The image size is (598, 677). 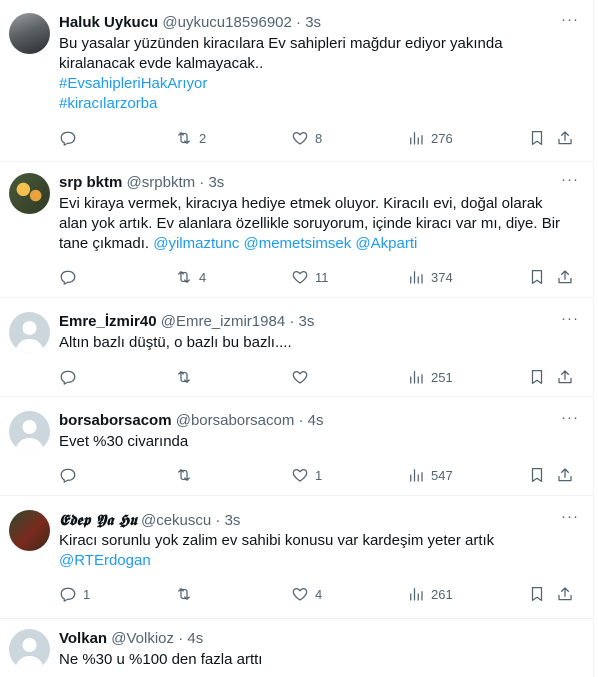 What do you see at coordinates (190, 138) in the screenshot?
I see `retweet-button: 2` at bounding box center [190, 138].